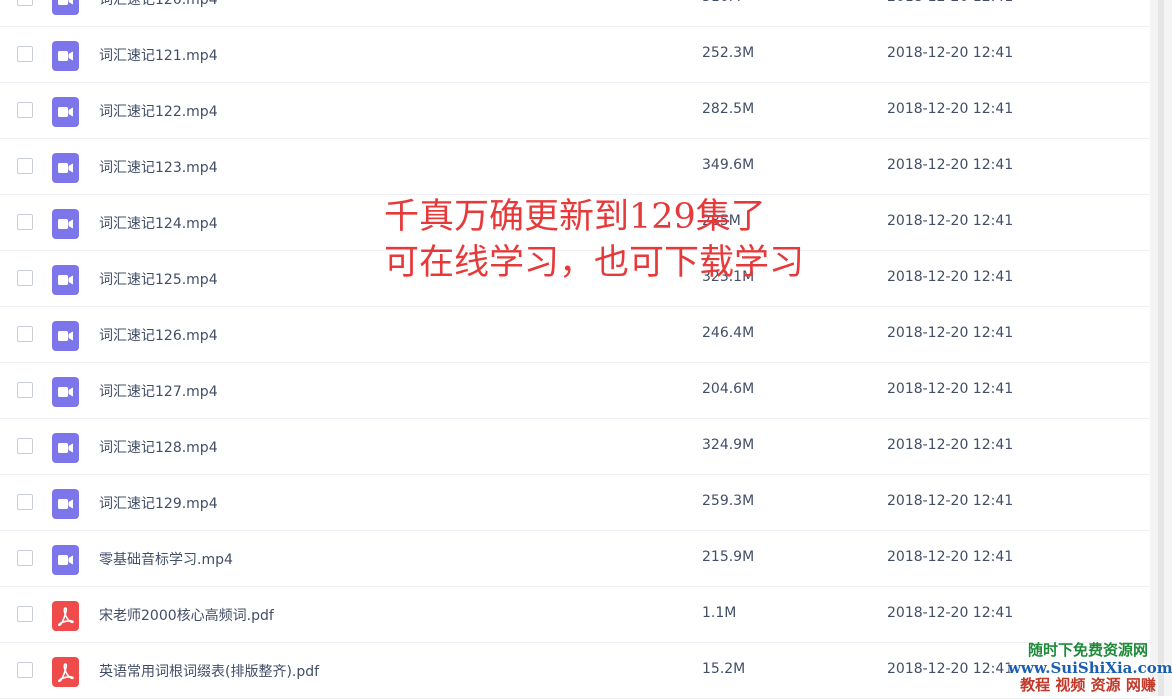 This screenshot has height=699, width=1172. What do you see at coordinates (575, 559) in the screenshot?
I see `file-row: 零基础音标学习.mp4 215.9M 2018-12-20 12:41` at bounding box center [575, 559].